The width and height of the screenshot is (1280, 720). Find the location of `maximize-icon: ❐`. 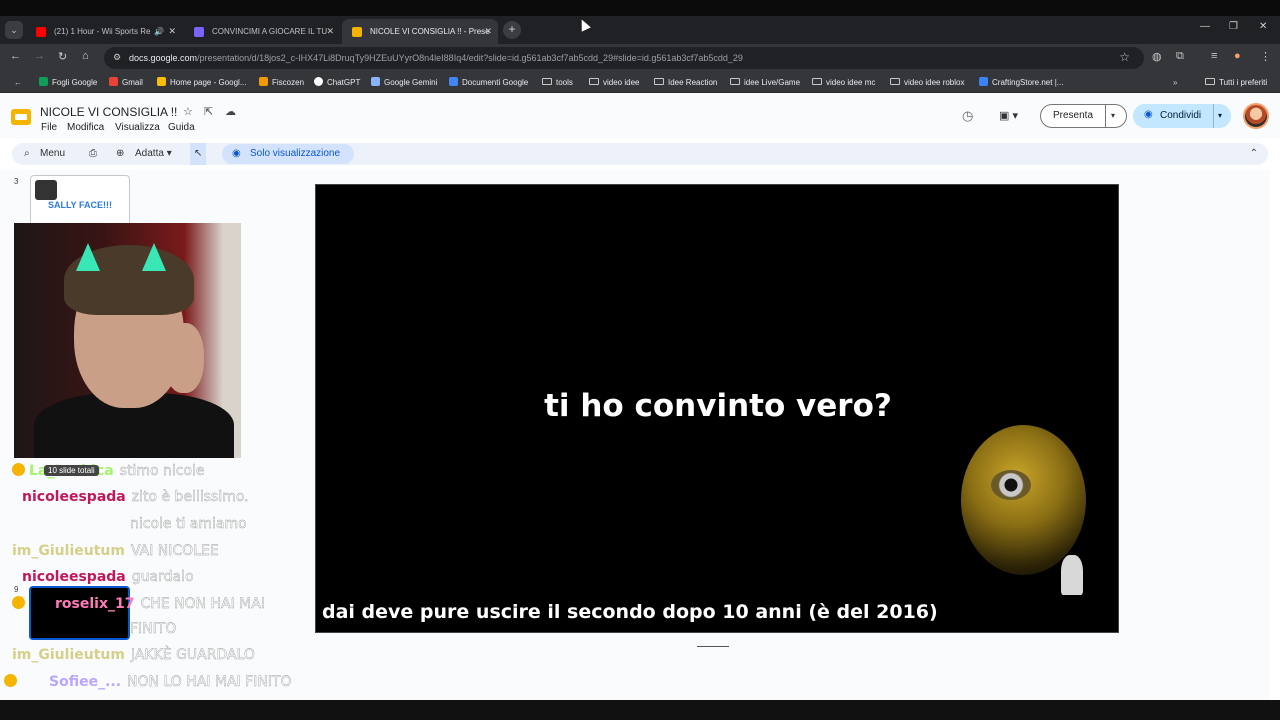

maximize-icon: ❐ is located at coordinates (1233, 26).